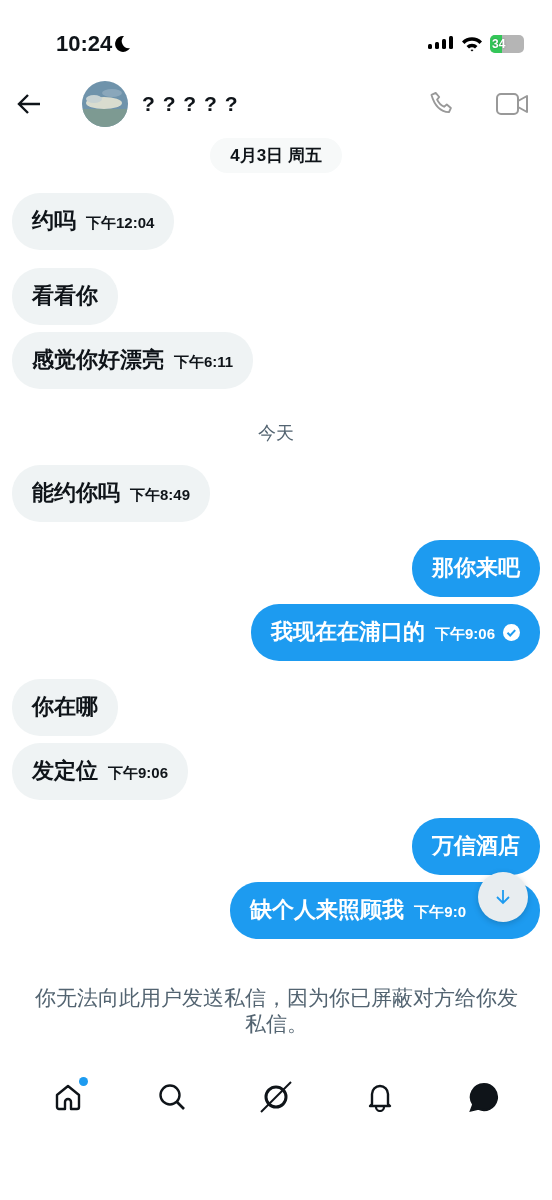 The image size is (552, 1200). What do you see at coordinates (65, 296) in the screenshot?
I see `message-bubble: 看看你` at bounding box center [65, 296].